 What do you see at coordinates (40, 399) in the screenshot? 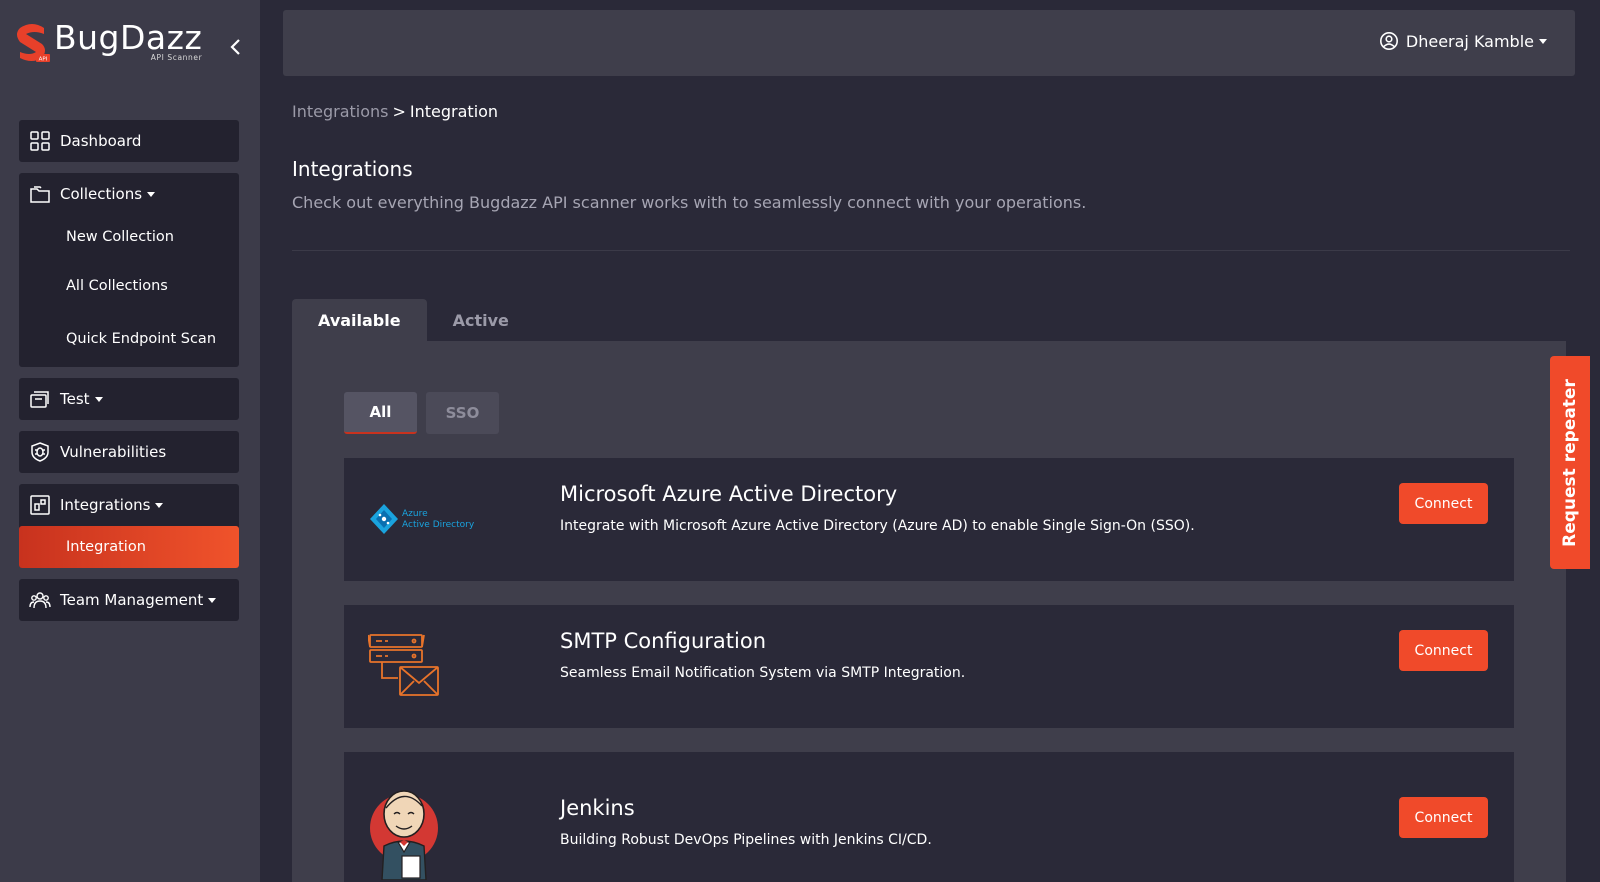
I see `test-folder-icon` at bounding box center [40, 399].